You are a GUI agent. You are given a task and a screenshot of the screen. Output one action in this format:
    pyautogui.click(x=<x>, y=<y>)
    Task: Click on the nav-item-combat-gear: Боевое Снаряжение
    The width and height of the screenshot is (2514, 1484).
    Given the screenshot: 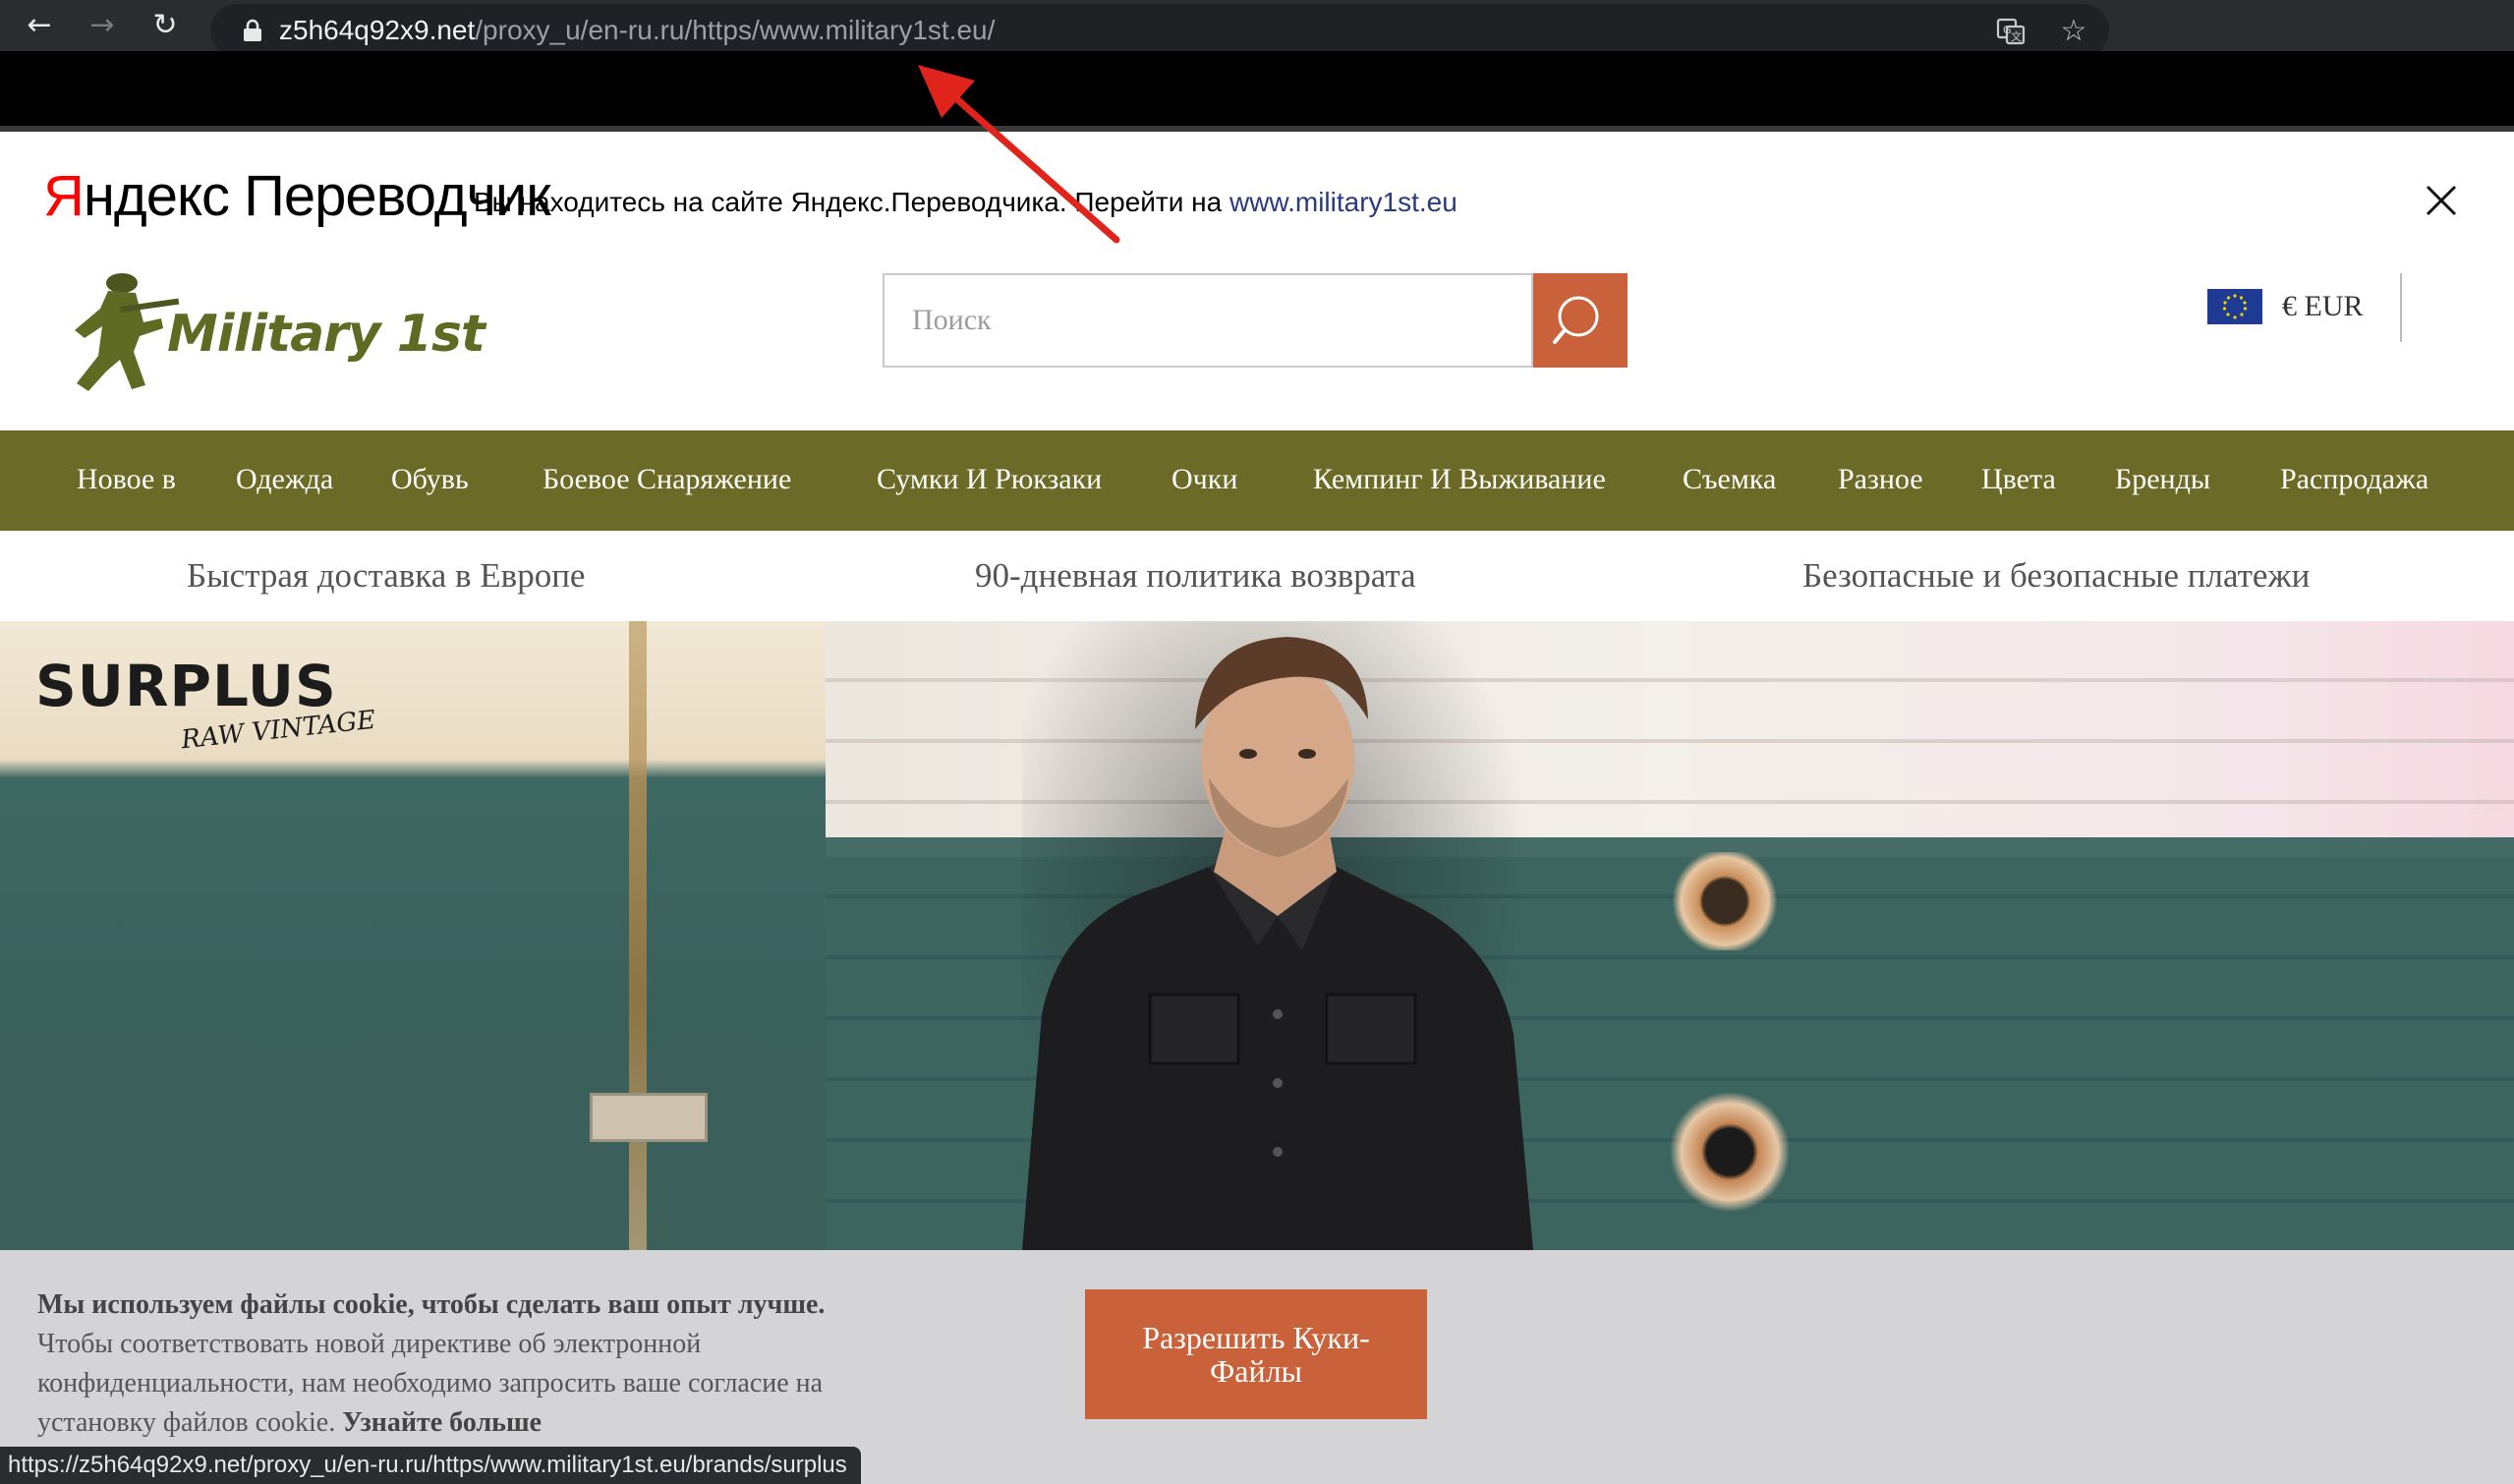 What is the action you would take?
    pyautogui.click(x=667, y=479)
    